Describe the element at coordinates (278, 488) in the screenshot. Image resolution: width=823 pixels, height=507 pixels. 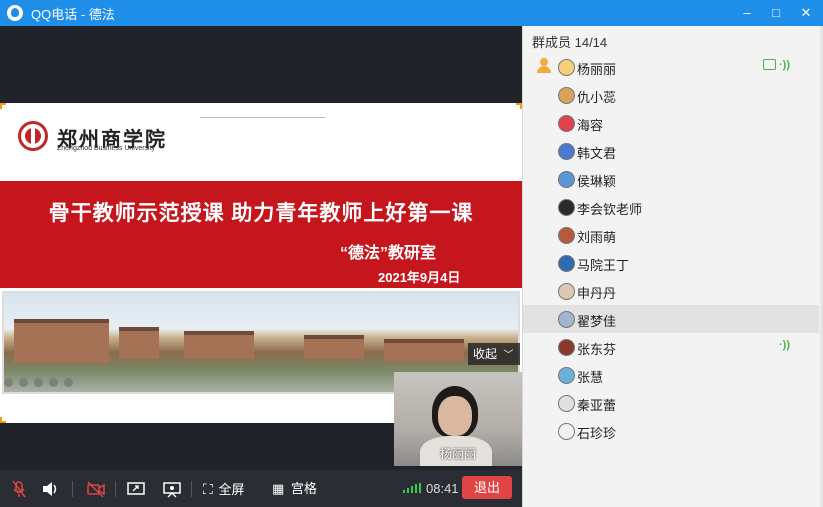
I see `grid-icon: ▦` at that location.